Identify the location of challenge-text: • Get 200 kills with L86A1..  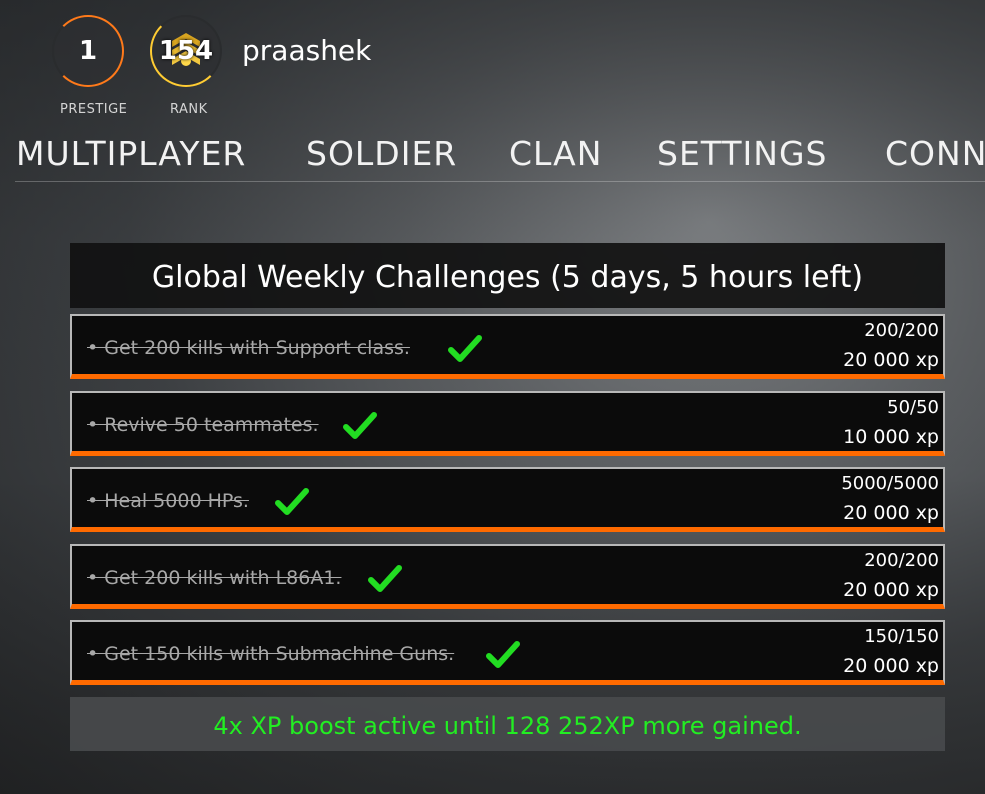
(214, 578).